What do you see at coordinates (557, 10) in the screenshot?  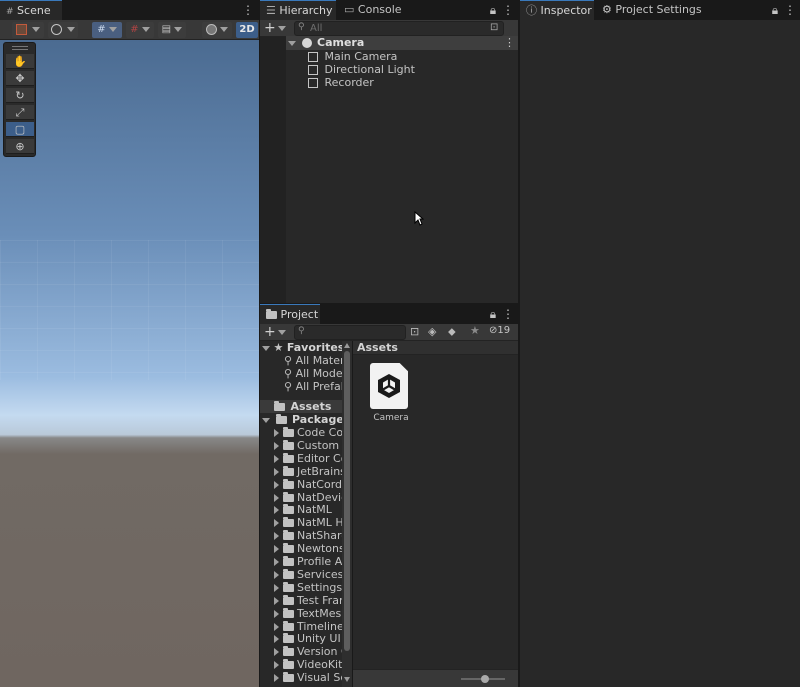 I see `tab-inspector: ⓘ Inspector` at bounding box center [557, 10].